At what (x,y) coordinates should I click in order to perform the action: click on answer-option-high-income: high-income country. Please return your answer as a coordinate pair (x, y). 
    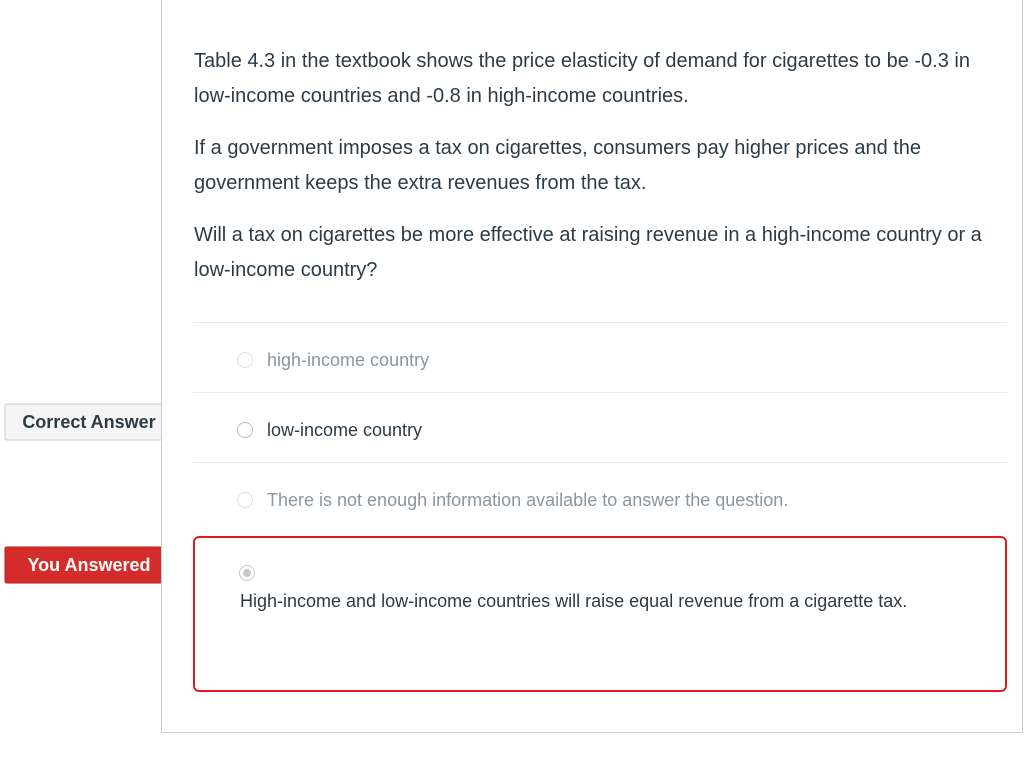
    Looking at the image, I should click on (600, 357).